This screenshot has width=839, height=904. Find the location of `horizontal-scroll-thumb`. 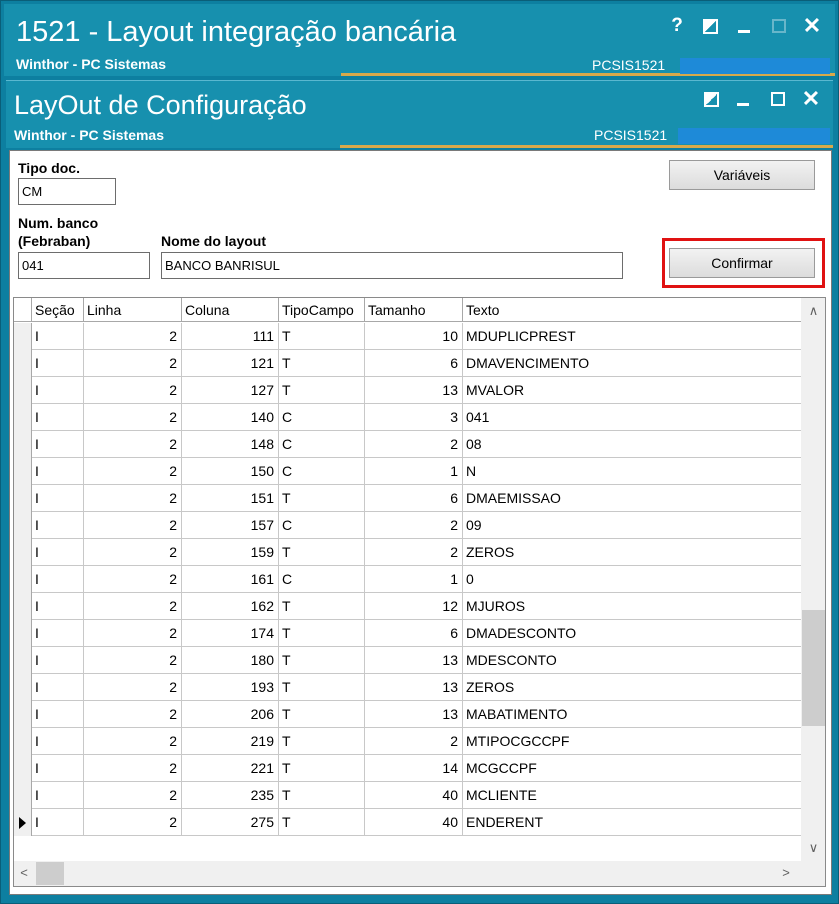

horizontal-scroll-thumb is located at coordinates (50, 873).